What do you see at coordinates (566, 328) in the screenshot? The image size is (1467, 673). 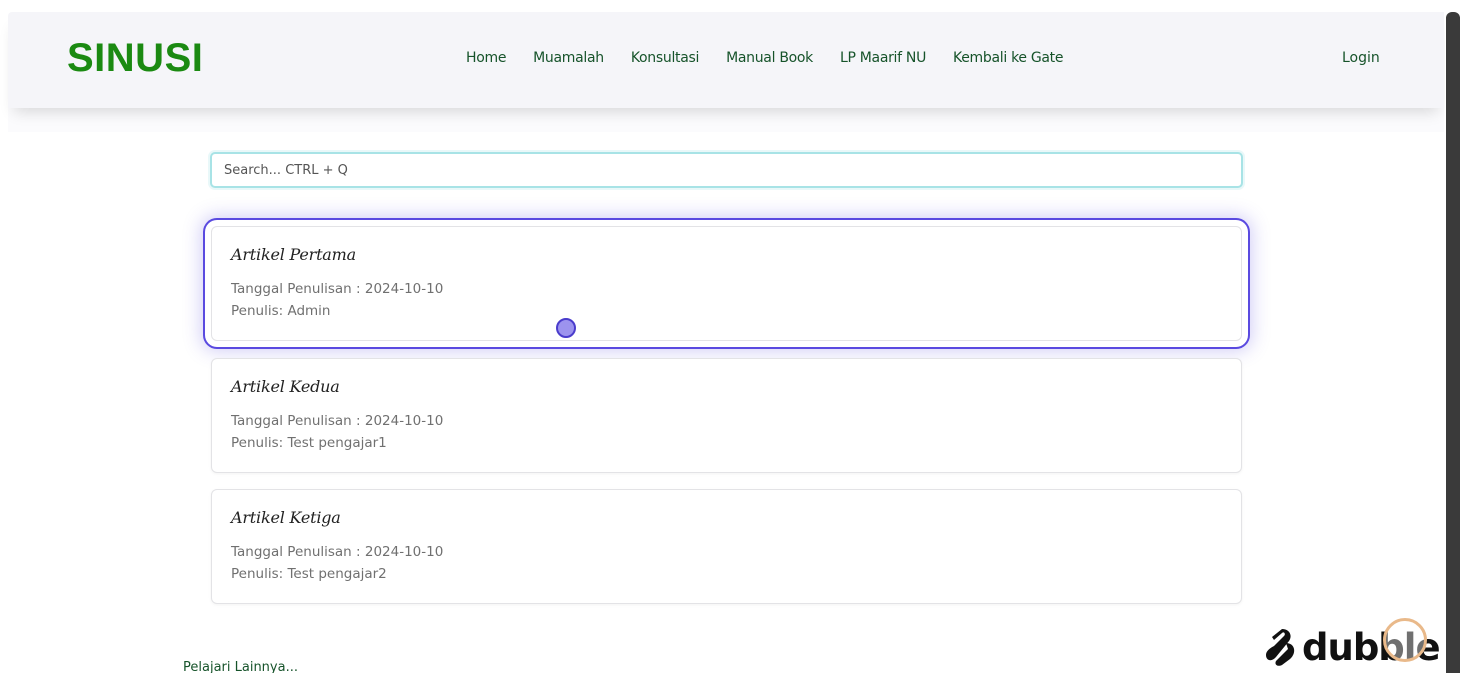 I see `click-indicator-cursor` at bounding box center [566, 328].